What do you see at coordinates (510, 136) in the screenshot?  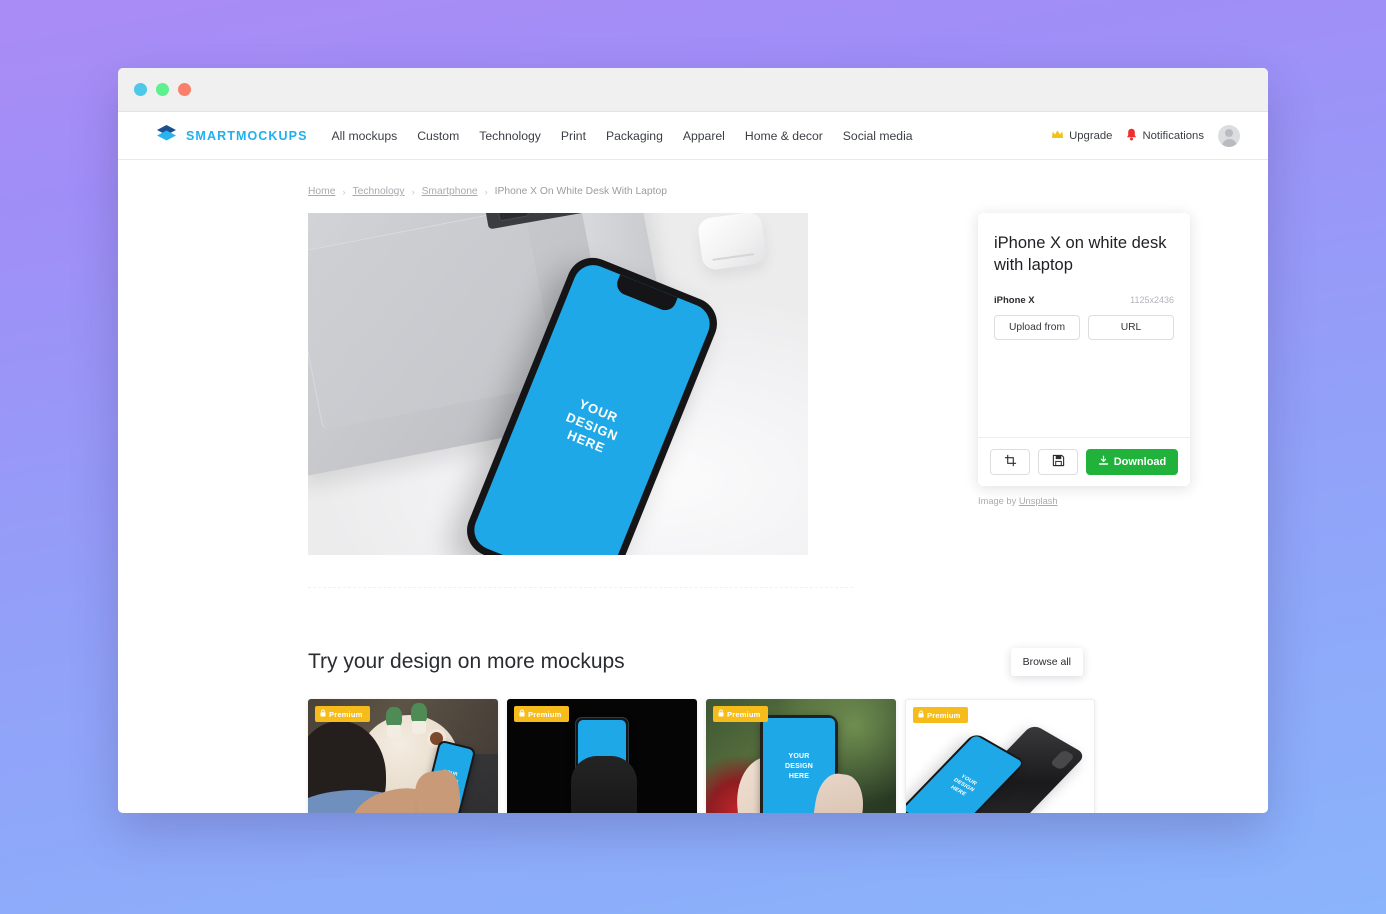 I see `nav-link-technology: Technology` at bounding box center [510, 136].